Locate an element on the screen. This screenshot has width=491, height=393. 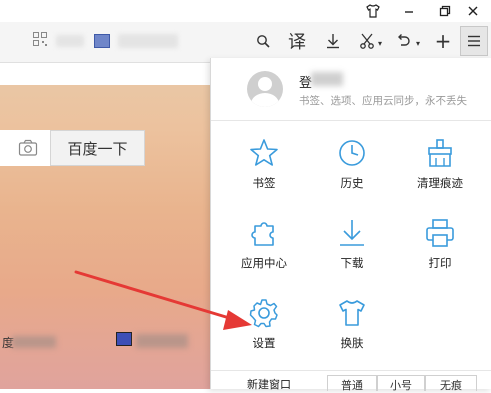
menu-footer: 新建窗口 普通 小号 无痕 is located at coordinates (351, 381).